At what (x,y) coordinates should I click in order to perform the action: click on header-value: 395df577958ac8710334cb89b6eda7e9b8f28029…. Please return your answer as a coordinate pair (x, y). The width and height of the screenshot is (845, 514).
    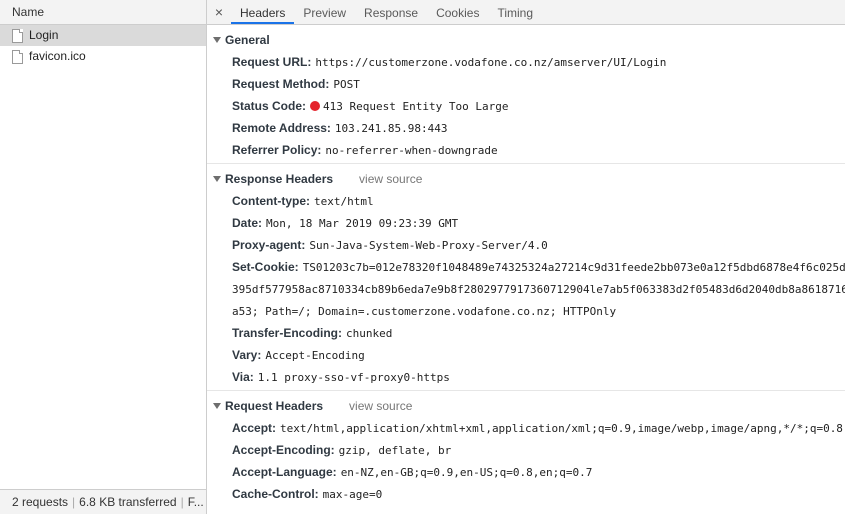
    Looking at the image, I should click on (538, 289).